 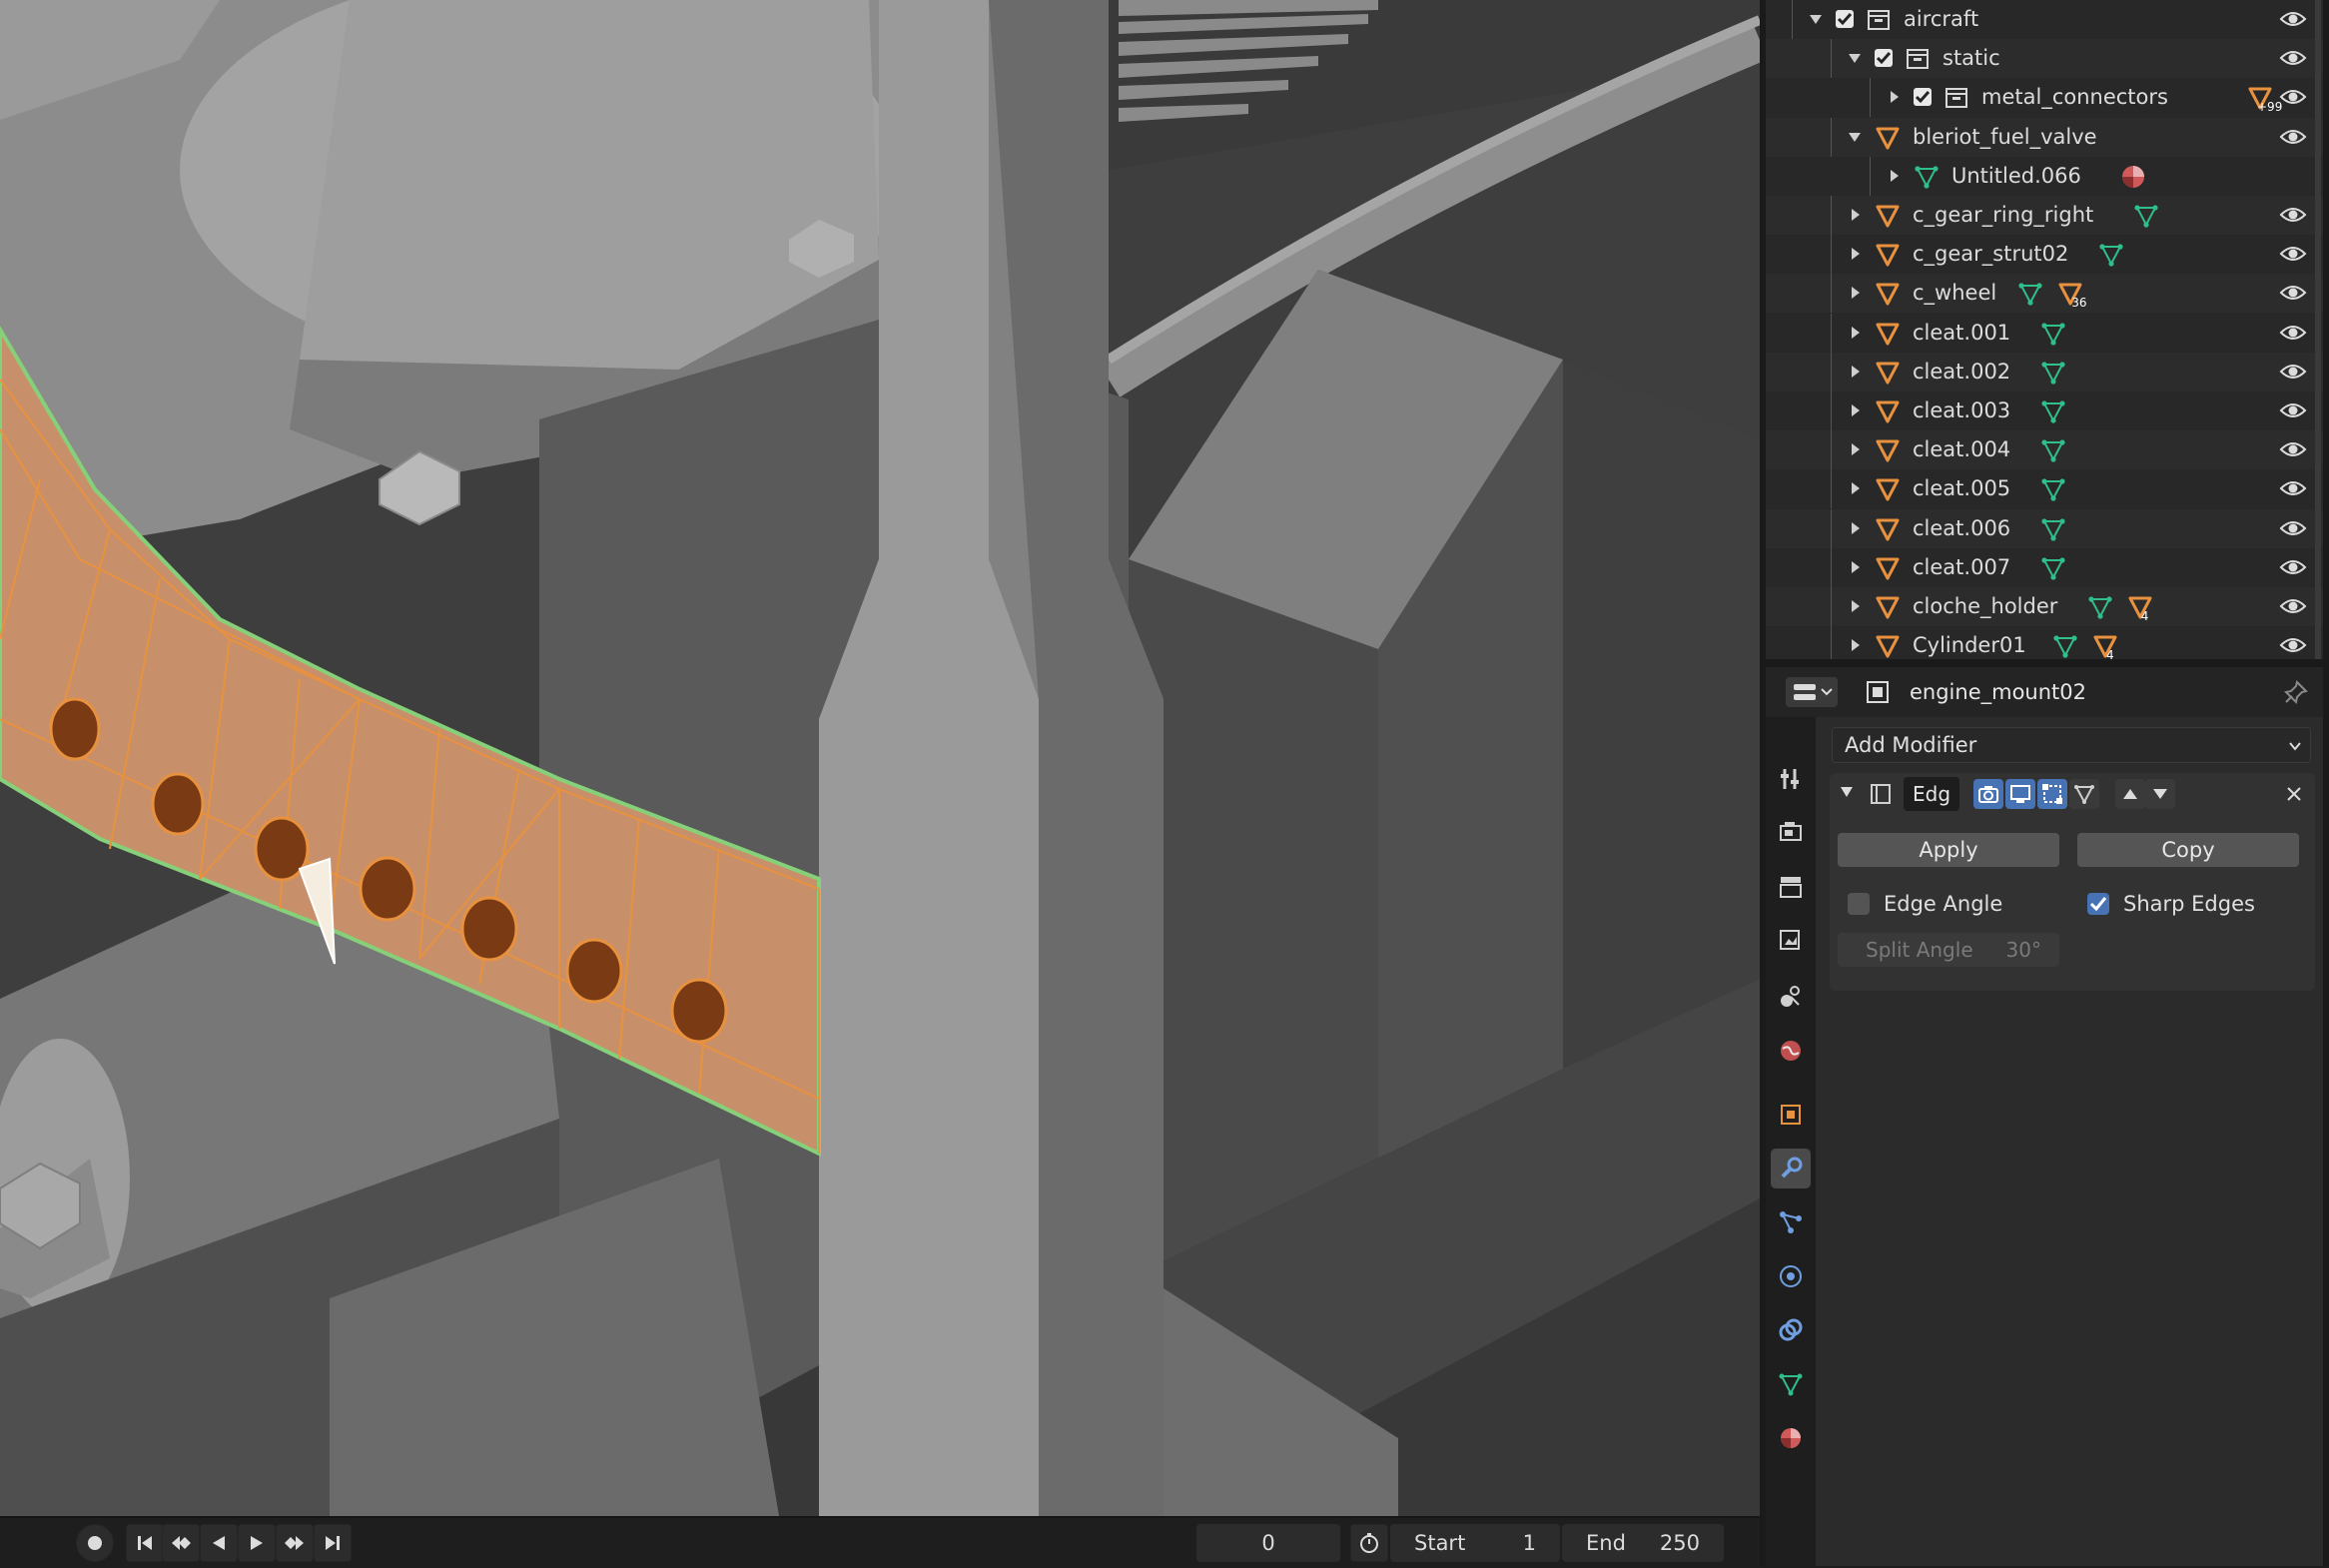 What do you see at coordinates (1949, 850) in the screenshot?
I see `apply-button: Apply` at bounding box center [1949, 850].